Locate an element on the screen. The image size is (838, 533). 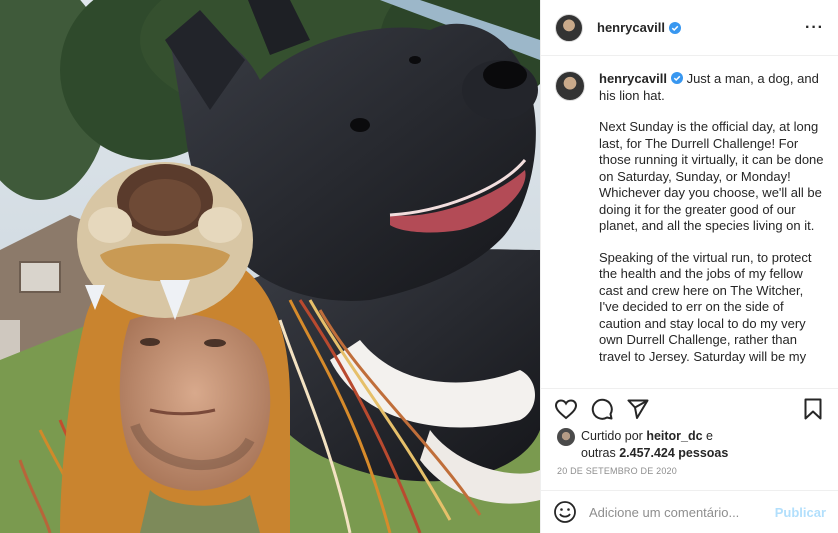
bookmark-icon is located at coordinates (813, 409).